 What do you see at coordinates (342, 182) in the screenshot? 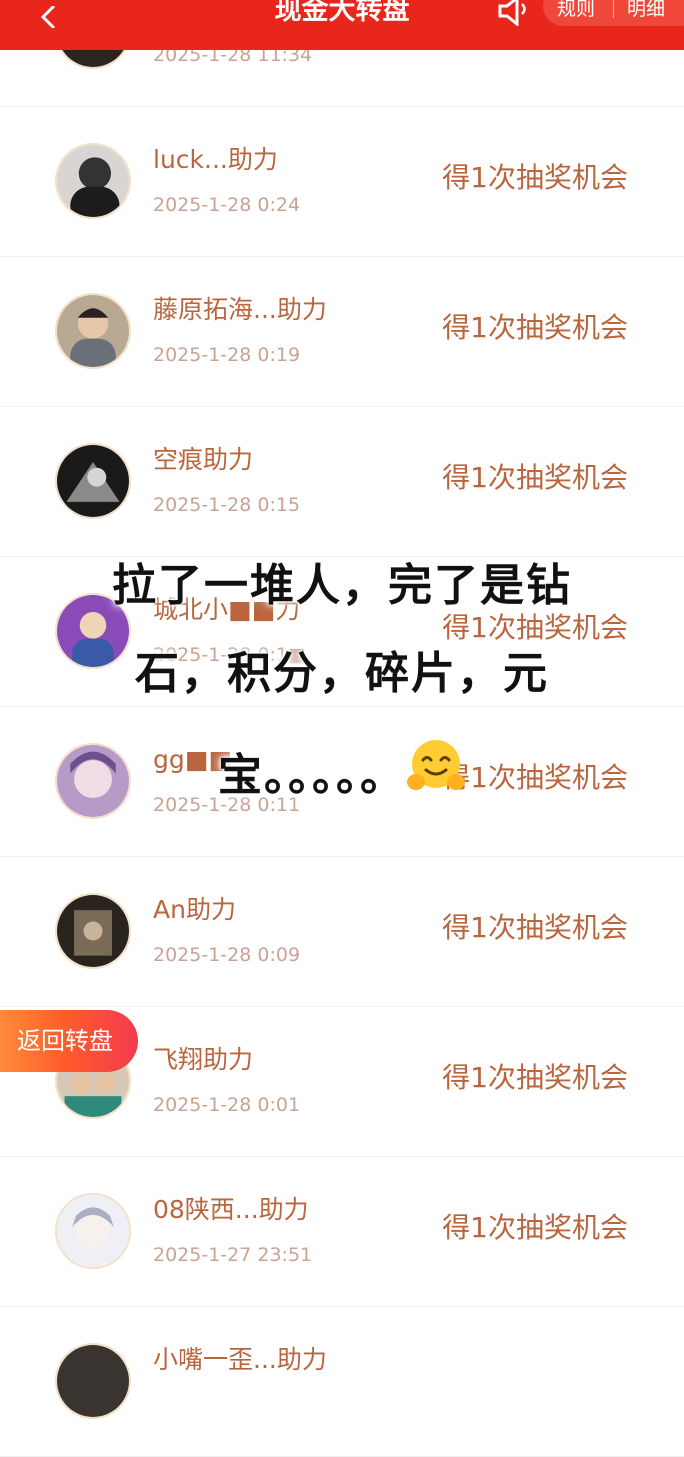
I see `list-item: luck...助力 2025-1-28 0:24 得1次抽奖机会` at bounding box center [342, 182].